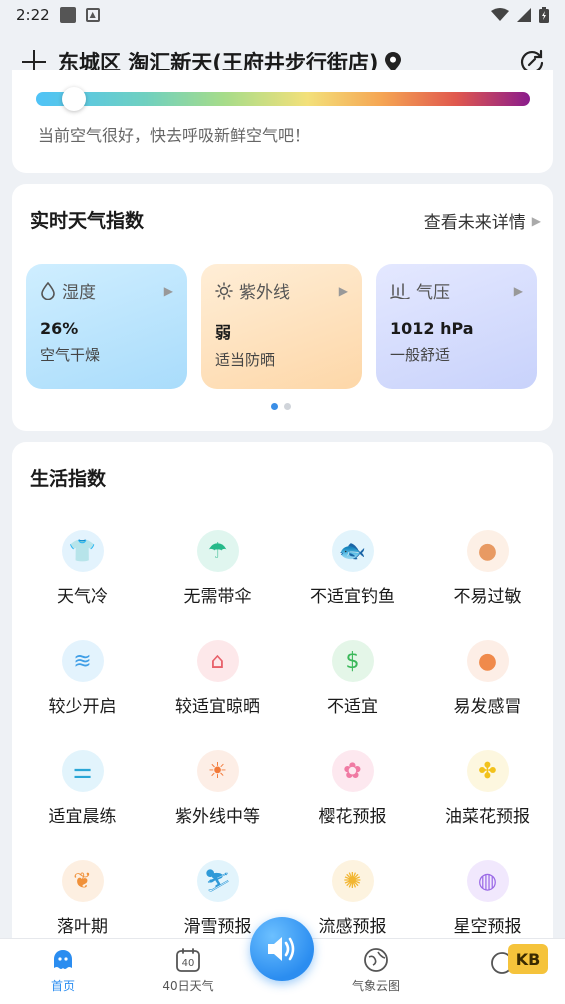  Describe the element at coordinates (487, 927) in the screenshot. I see `life-index-label: 星空预报` at that location.